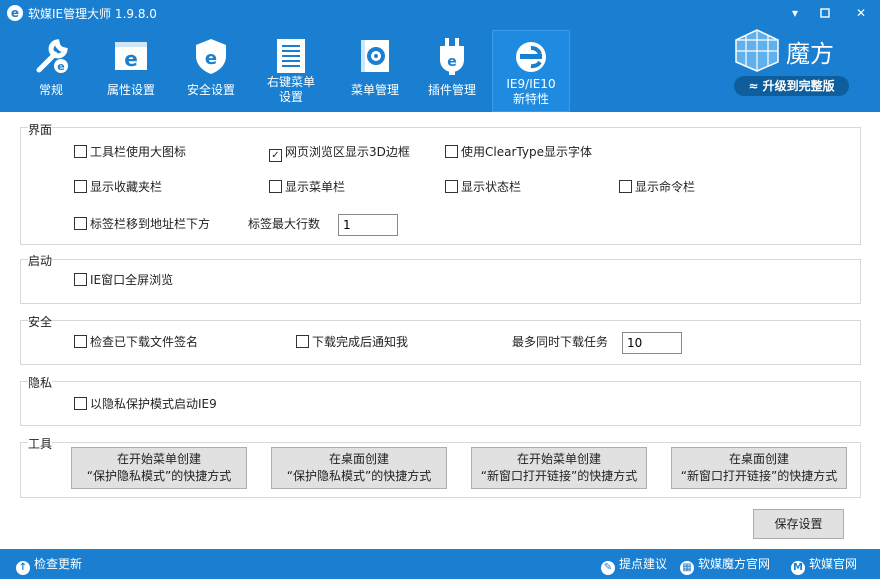  What do you see at coordinates (757, 50) in the screenshot?
I see `mofang-cube-icon` at bounding box center [757, 50].